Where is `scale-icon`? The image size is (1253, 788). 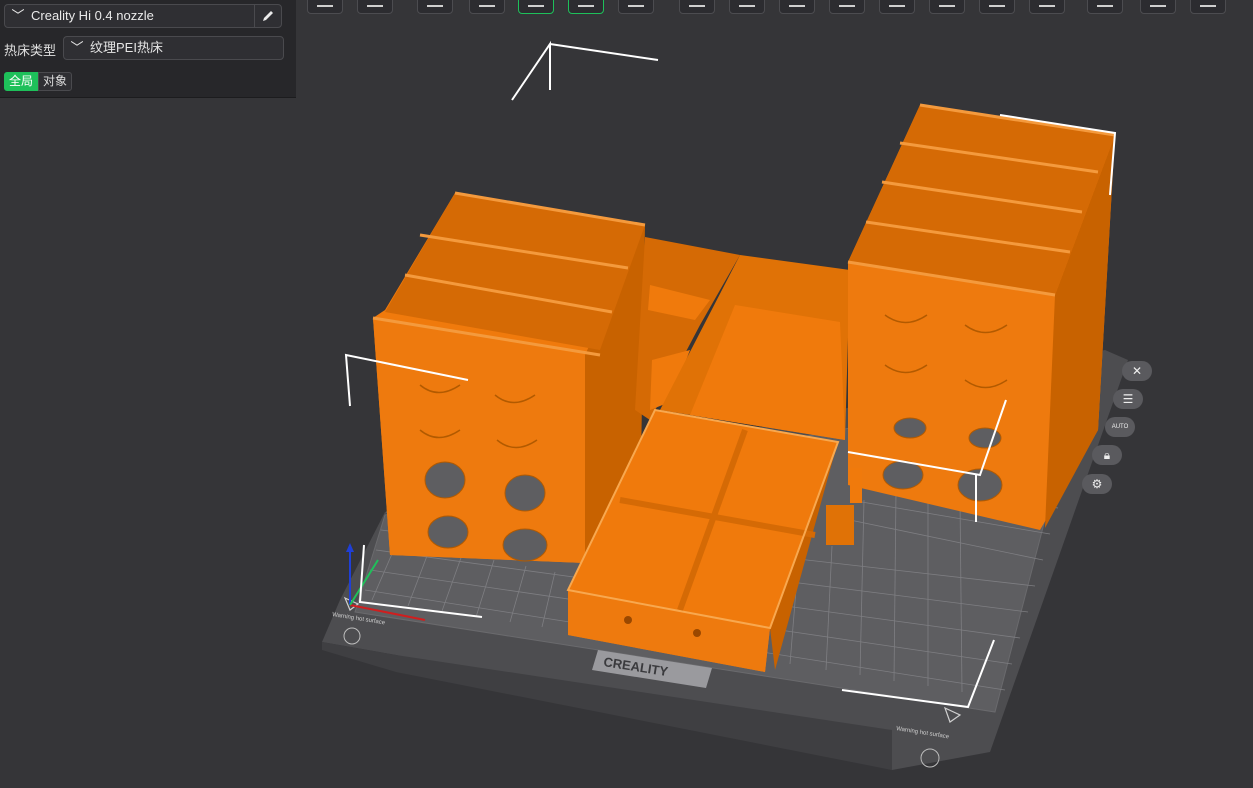
scale-icon is located at coordinates (797, 3).